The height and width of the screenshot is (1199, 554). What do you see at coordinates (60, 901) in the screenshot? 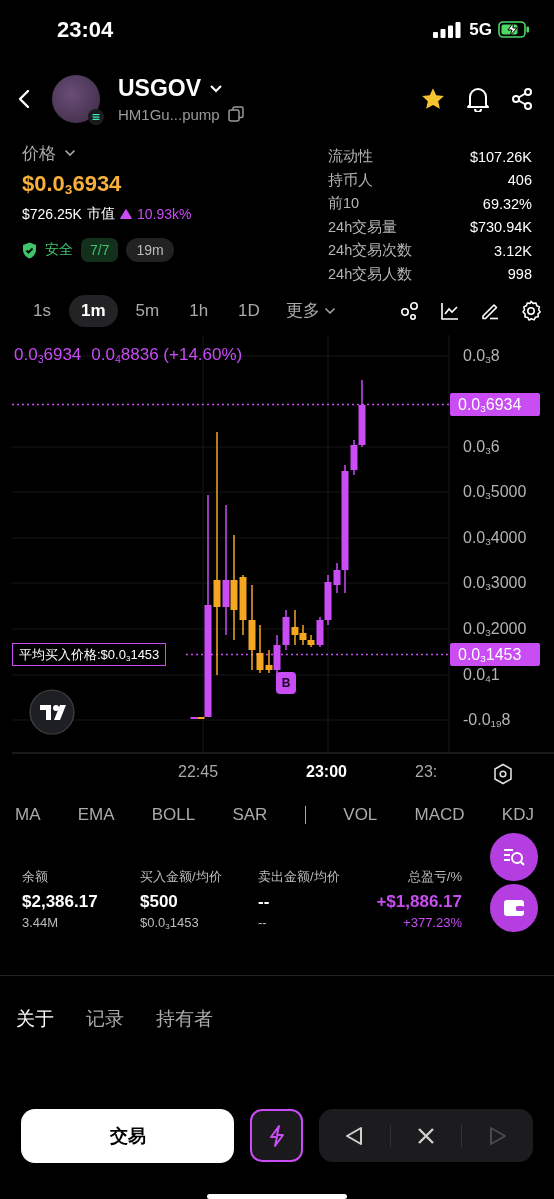
I see `position-value: $2,386.17` at bounding box center [60, 901].